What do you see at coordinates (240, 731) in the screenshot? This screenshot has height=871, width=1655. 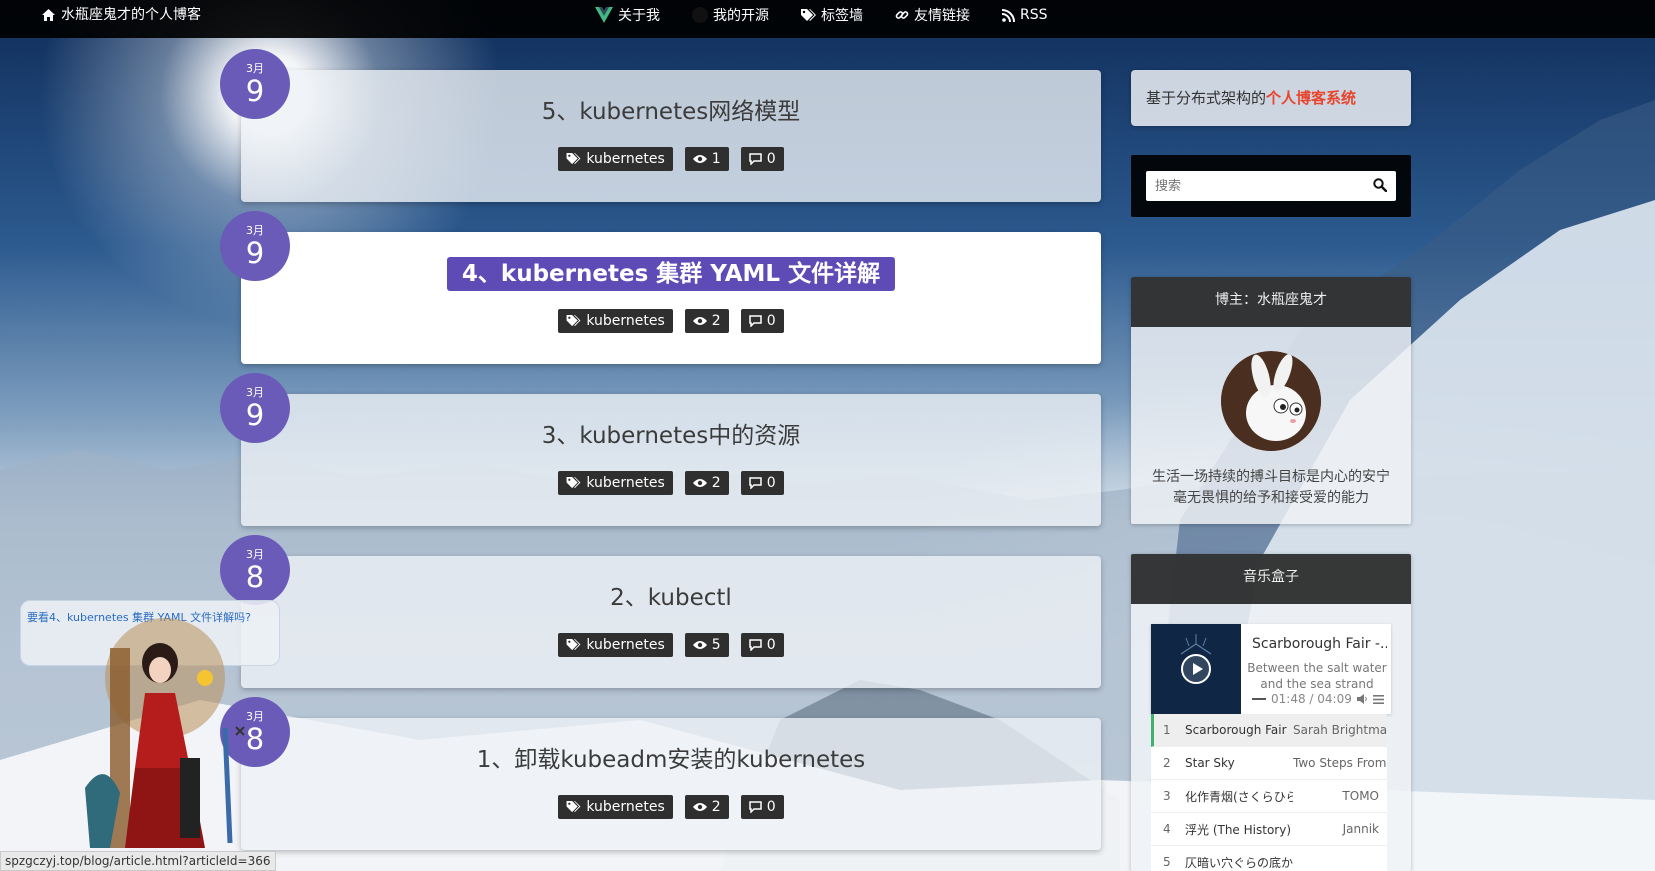 I see `widget-close-icon` at bounding box center [240, 731].